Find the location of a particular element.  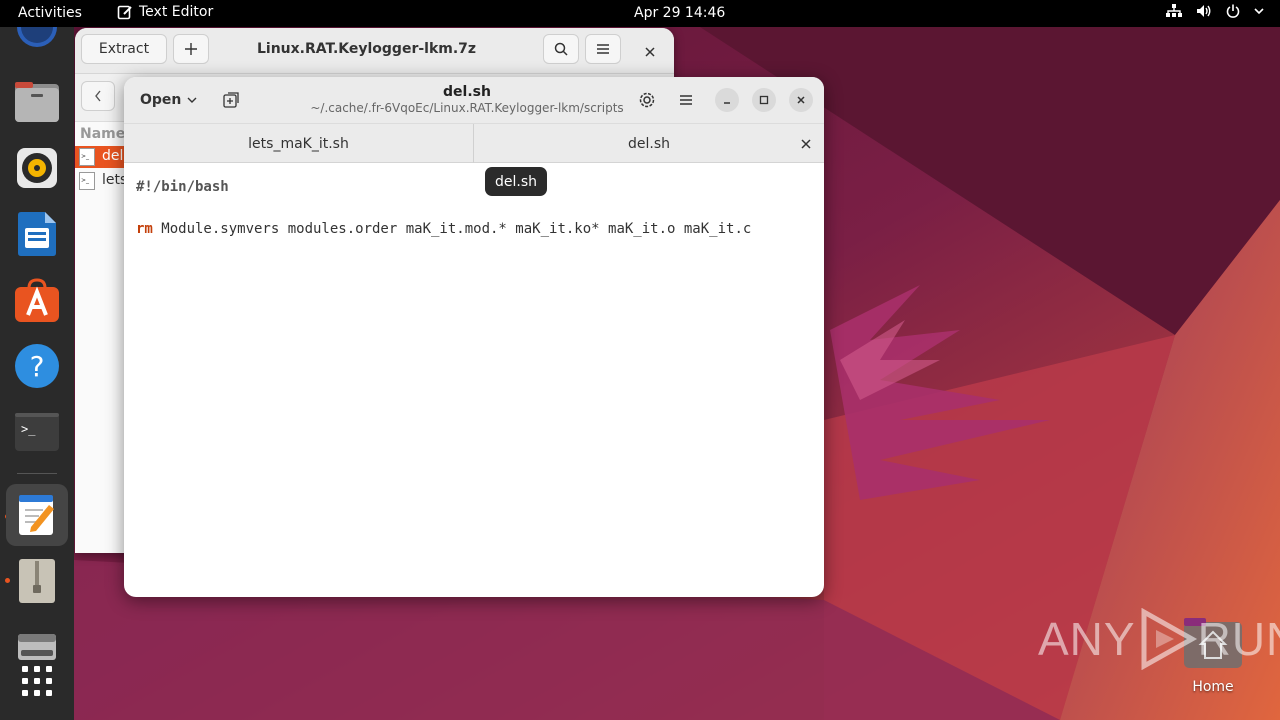

file-row-selected: >_ del is located at coordinates (101, 157).